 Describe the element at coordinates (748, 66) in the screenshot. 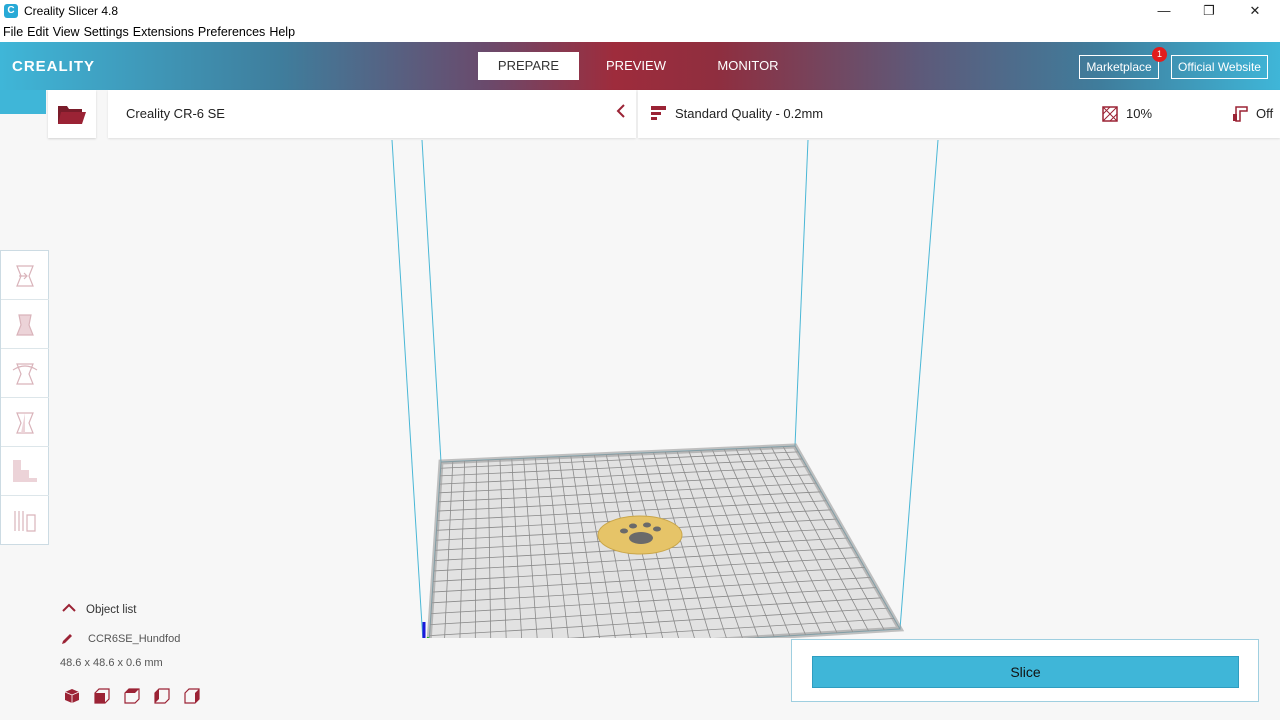

I see `tab-monitor: MONITOR` at that location.